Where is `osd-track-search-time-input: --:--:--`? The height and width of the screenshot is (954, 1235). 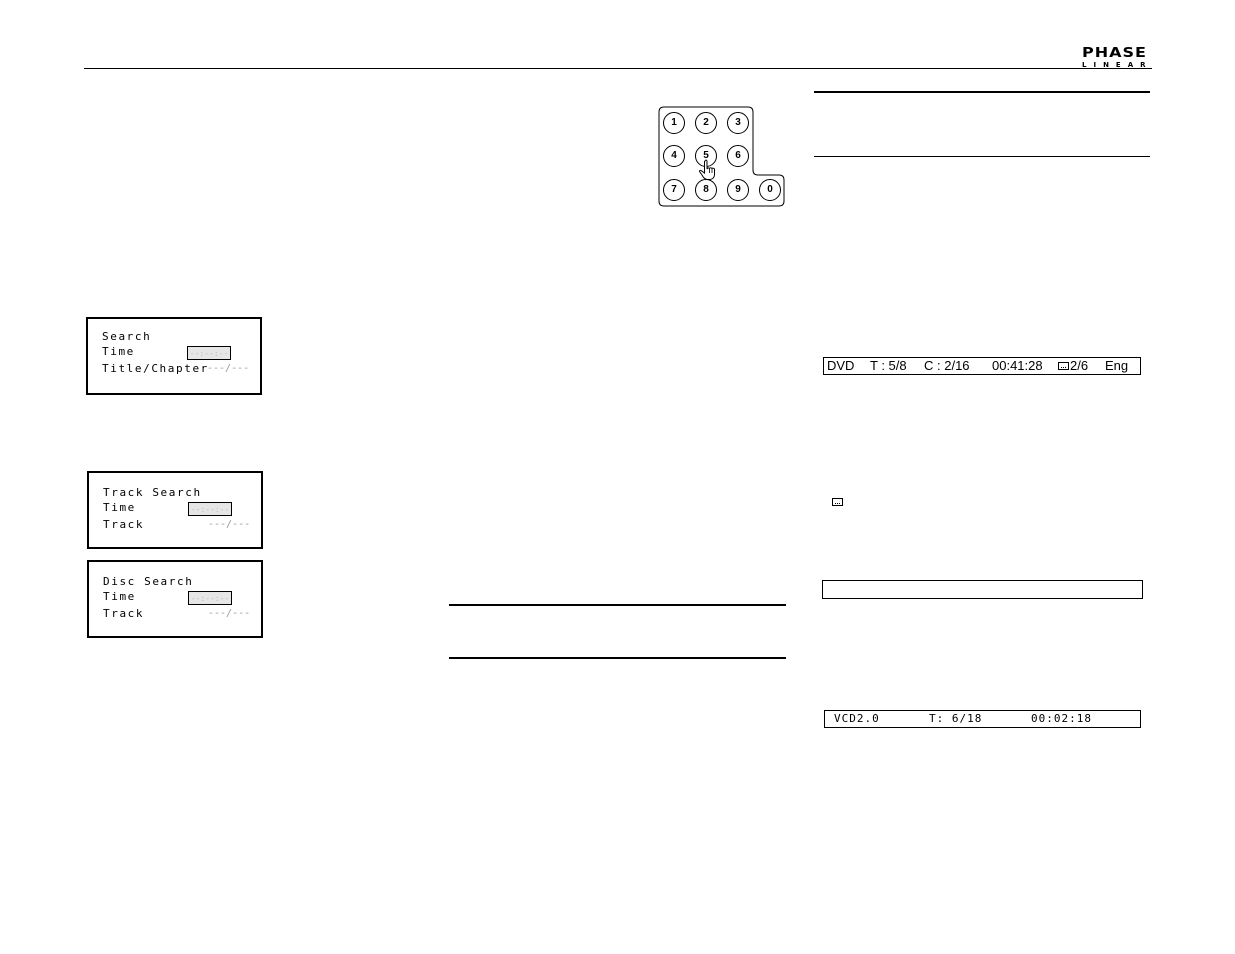 osd-track-search-time-input: --:--:-- is located at coordinates (210, 509).